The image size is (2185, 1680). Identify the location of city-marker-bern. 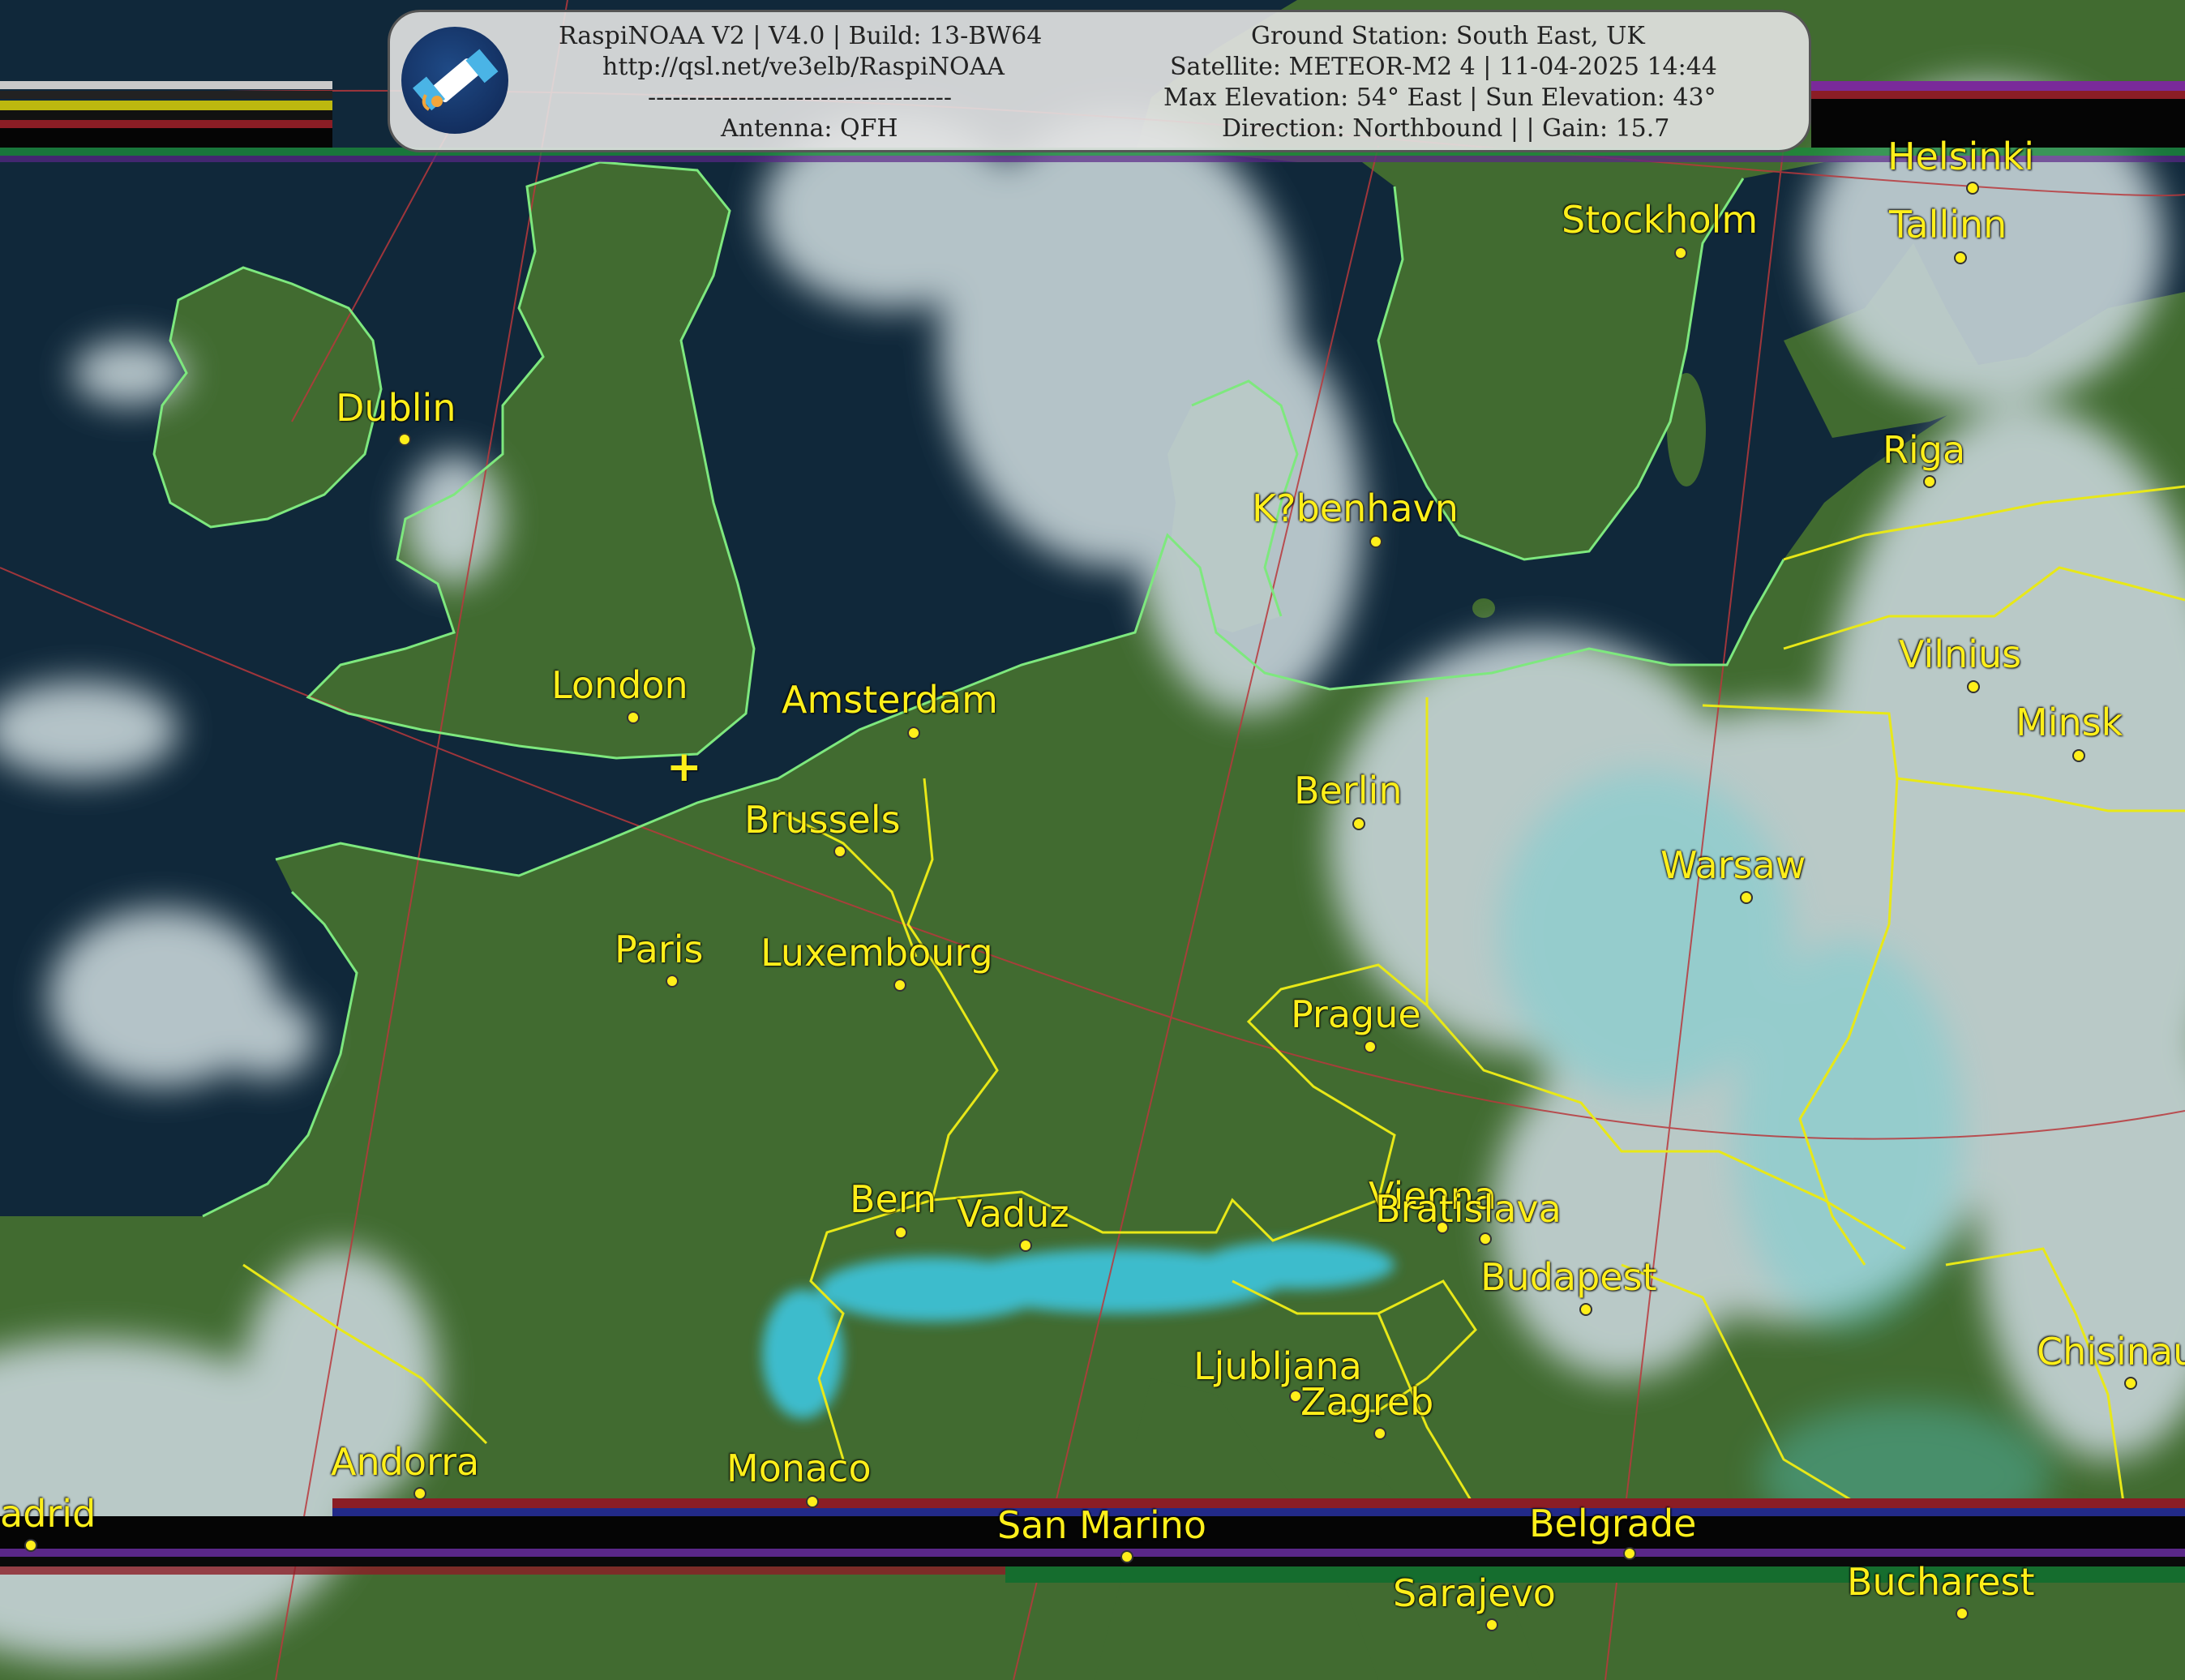
(900, 1233).